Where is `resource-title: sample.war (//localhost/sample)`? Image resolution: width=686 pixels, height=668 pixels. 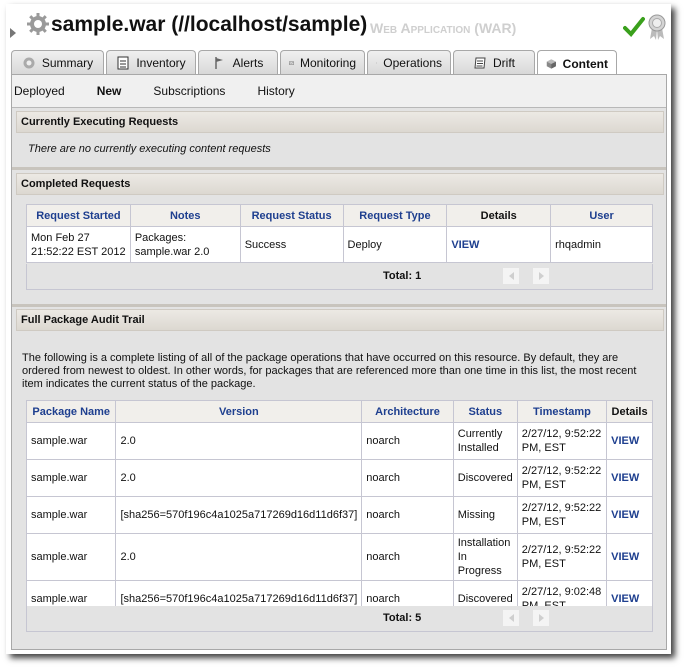 resource-title: sample.war (//localhost/sample) is located at coordinates (209, 24).